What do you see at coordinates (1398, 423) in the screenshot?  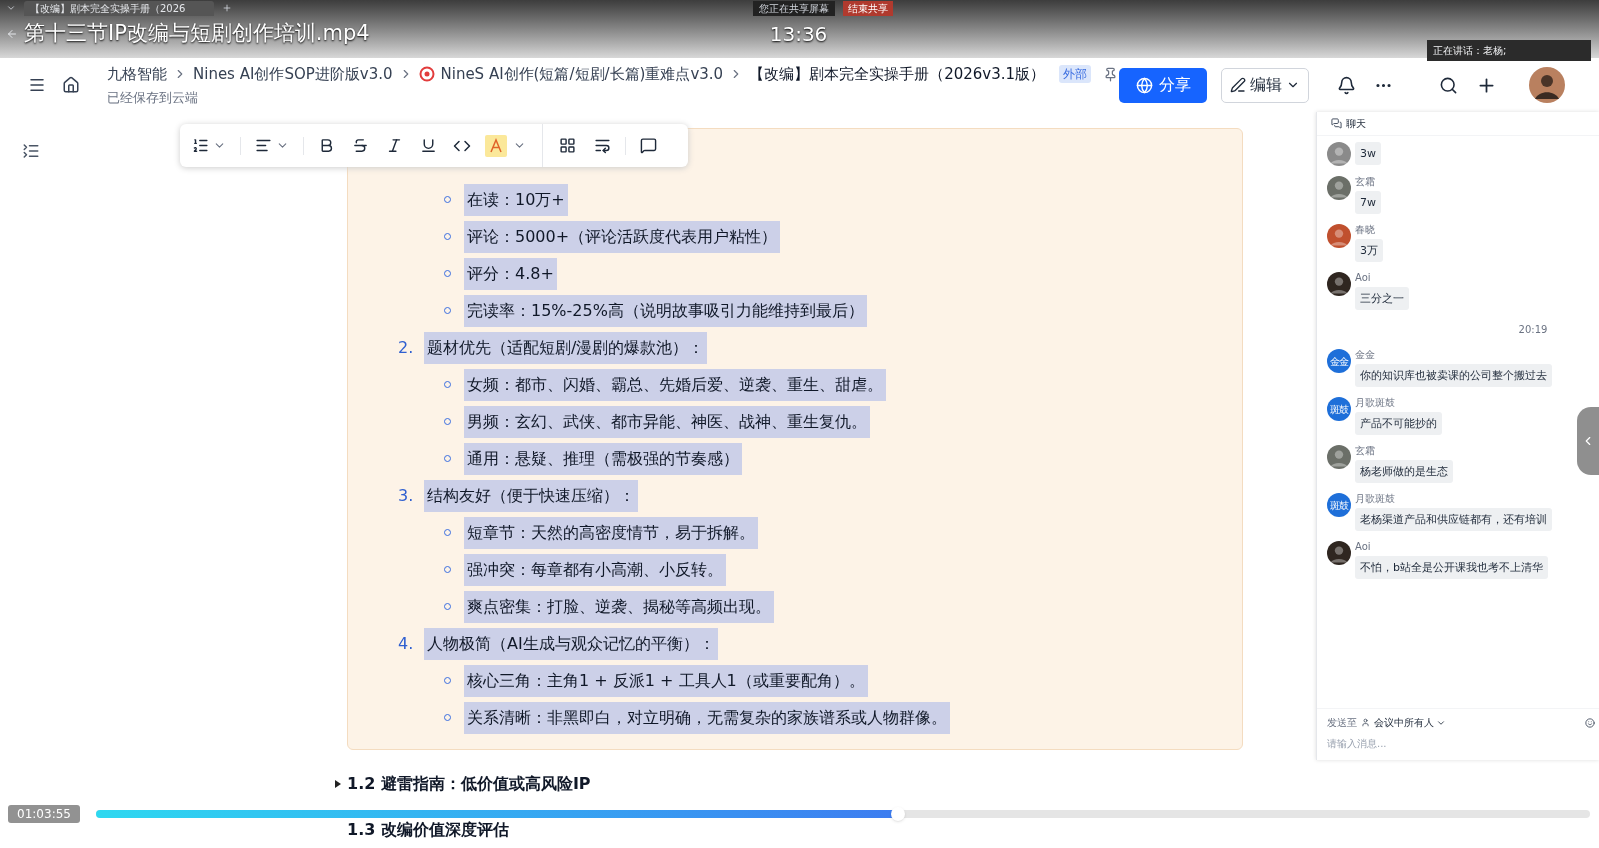 I see `chat-message: 产品不可能抄的` at bounding box center [1398, 423].